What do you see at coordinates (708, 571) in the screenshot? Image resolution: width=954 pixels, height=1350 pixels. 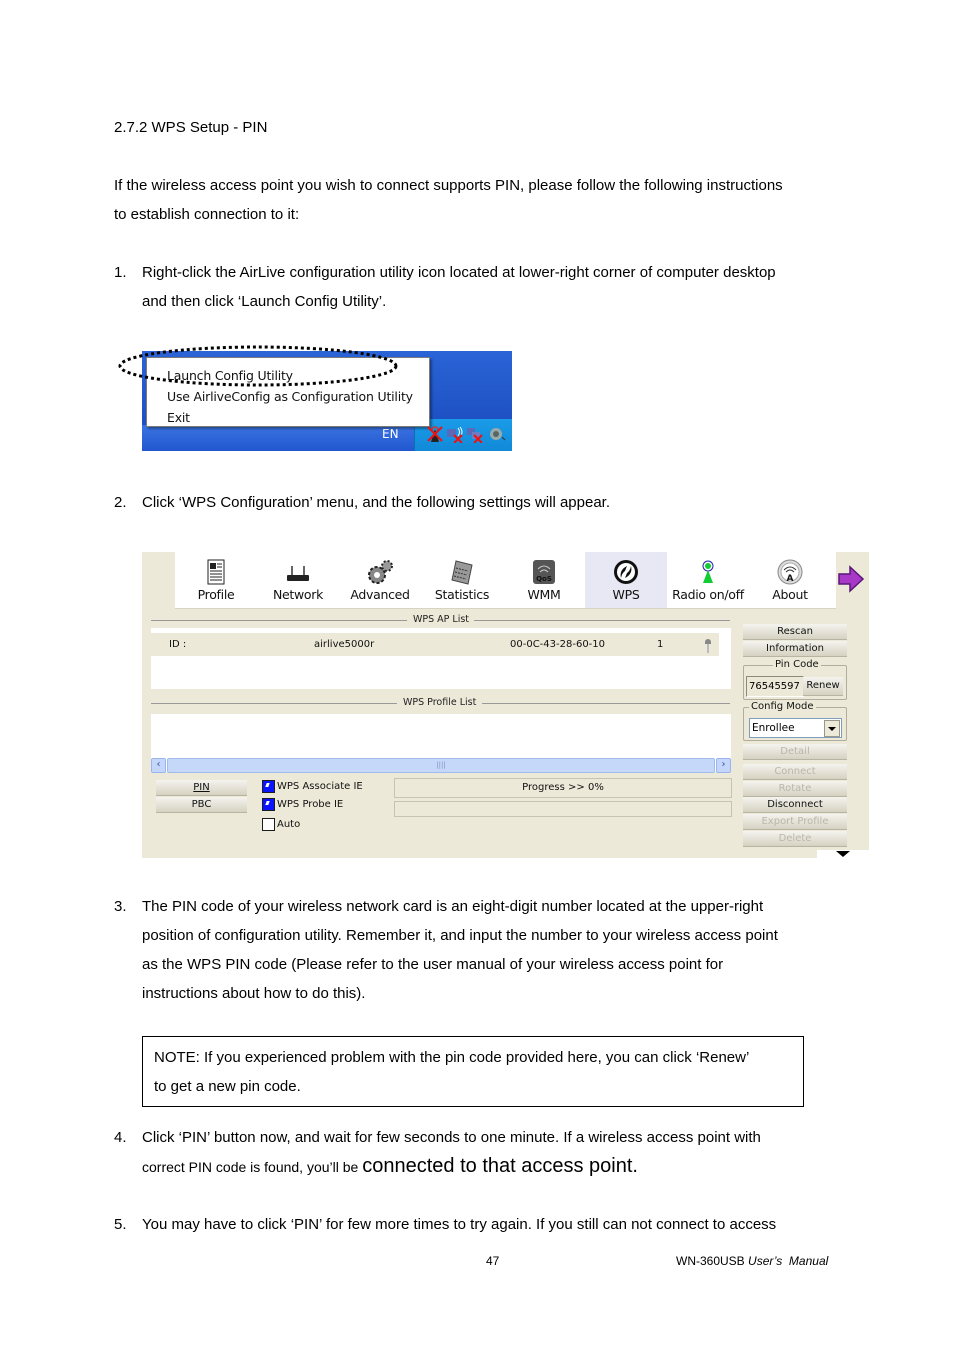 I see `radio-icon` at bounding box center [708, 571].